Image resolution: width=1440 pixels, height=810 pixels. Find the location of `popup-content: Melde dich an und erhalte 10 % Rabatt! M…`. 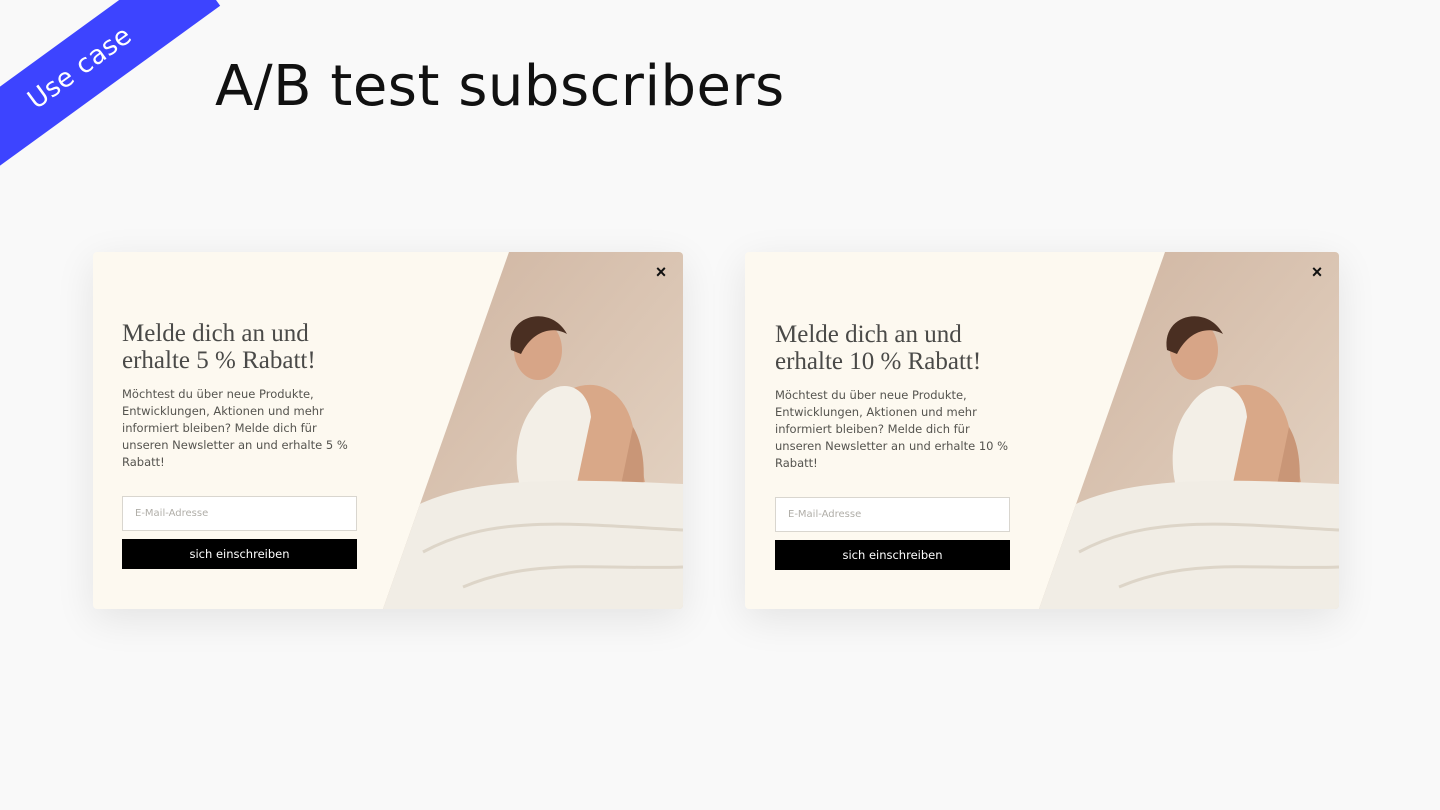

popup-content: Melde dich an und erhalte 10 % Rabatt! M… is located at coordinates (895, 445).